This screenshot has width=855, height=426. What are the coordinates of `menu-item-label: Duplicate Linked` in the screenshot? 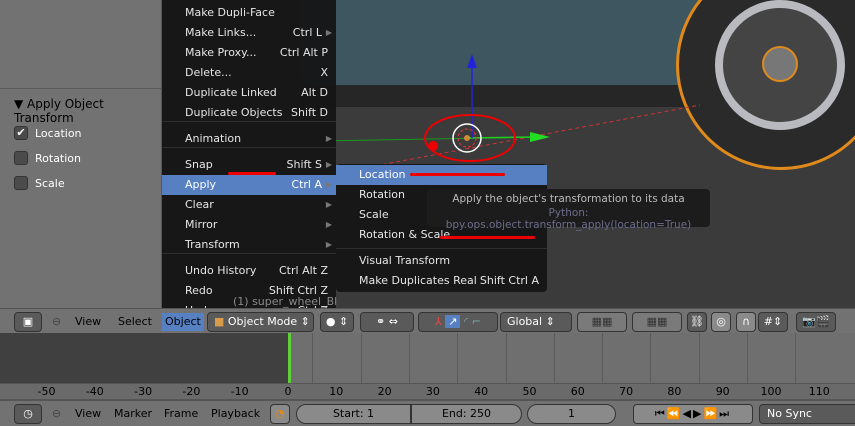 It's located at (231, 92).